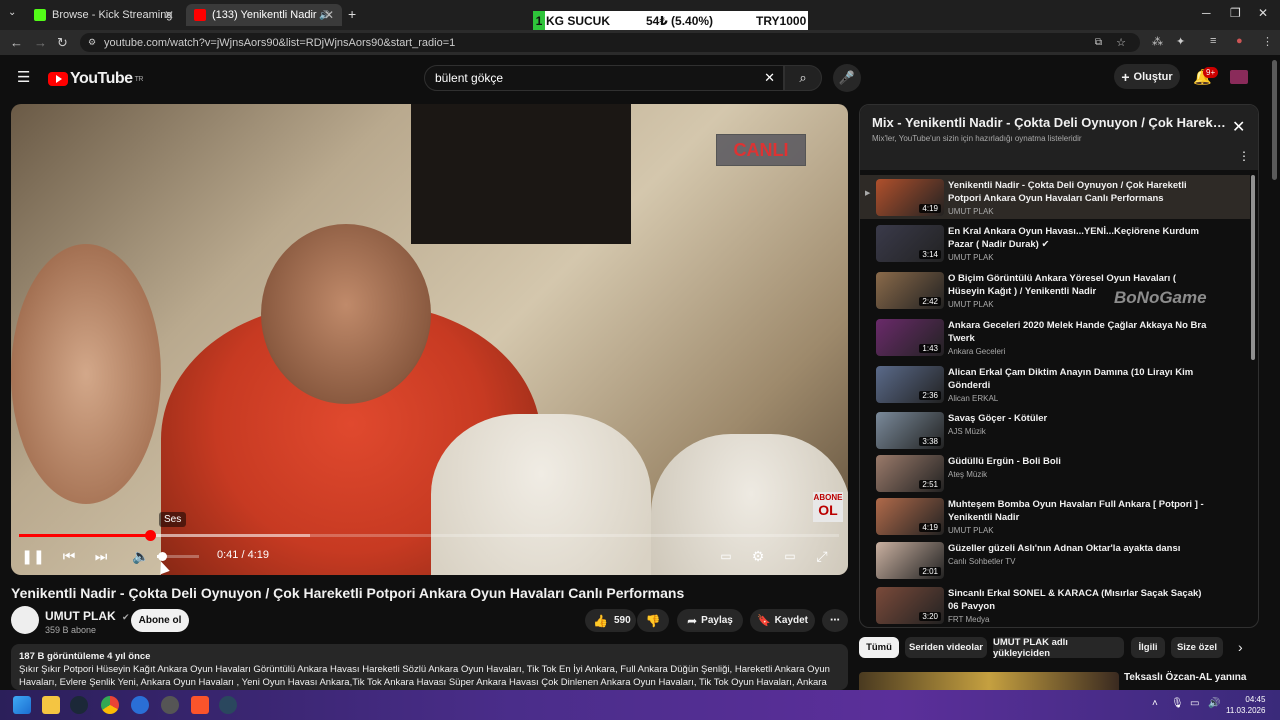 The width and height of the screenshot is (1280, 720). Describe the element at coordinates (1177, 703) in the screenshot. I see `tray-mic-icon: 🎙` at that location.